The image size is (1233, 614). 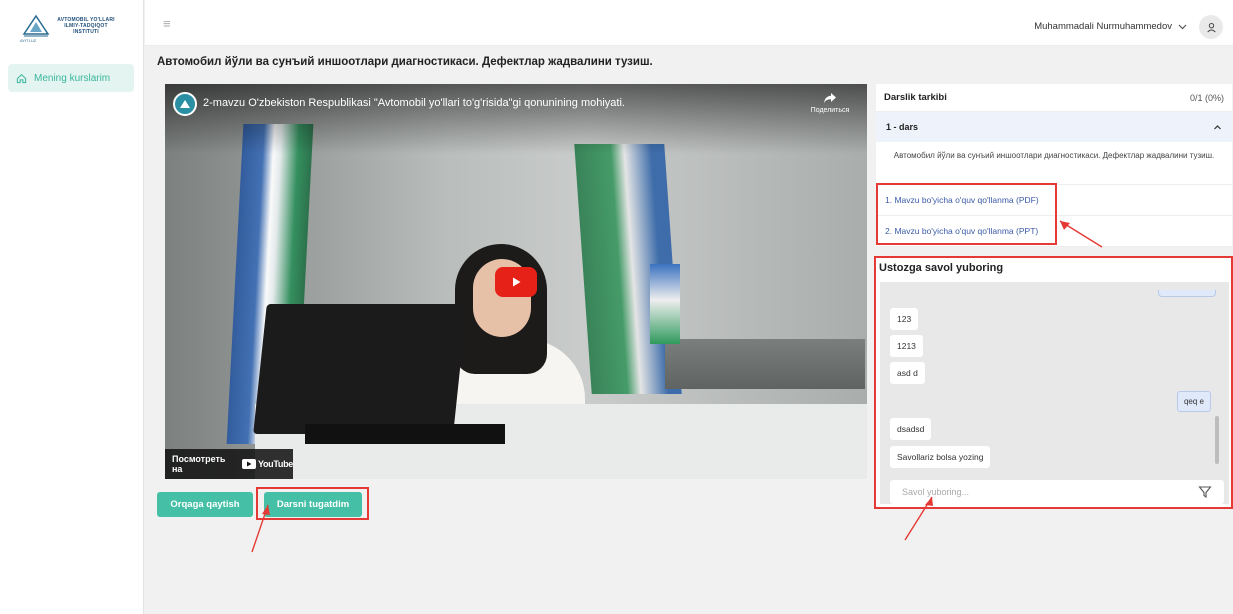 What do you see at coordinates (907, 373) in the screenshot?
I see `chat-message: asd d` at bounding box center [907, 373].